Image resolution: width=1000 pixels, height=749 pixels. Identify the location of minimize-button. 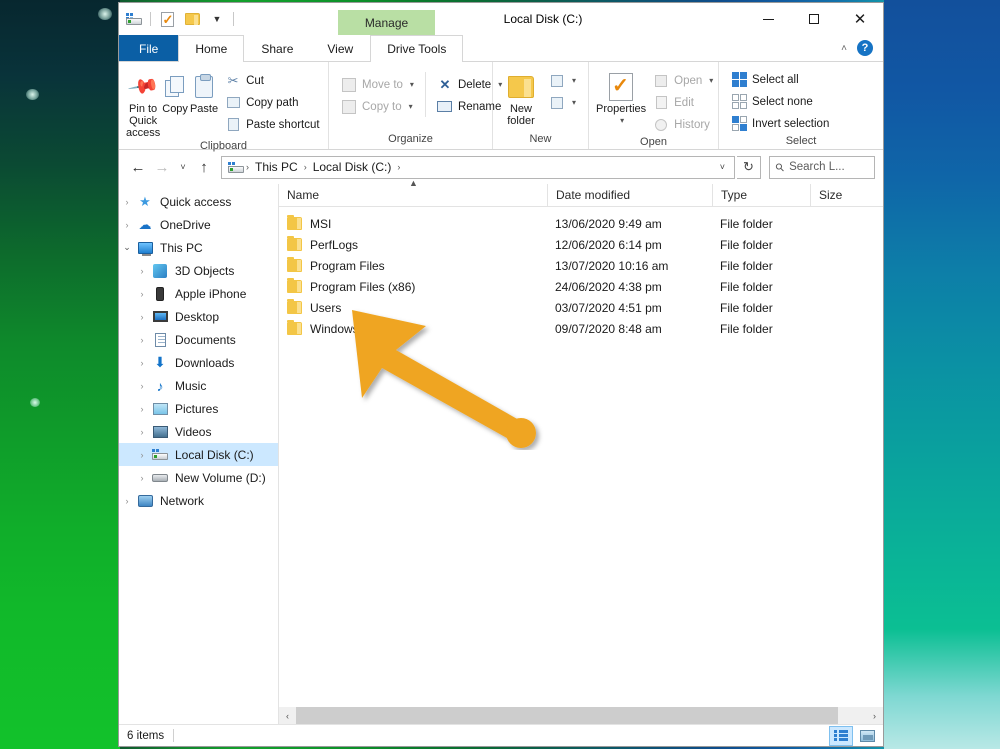
(768, 19).